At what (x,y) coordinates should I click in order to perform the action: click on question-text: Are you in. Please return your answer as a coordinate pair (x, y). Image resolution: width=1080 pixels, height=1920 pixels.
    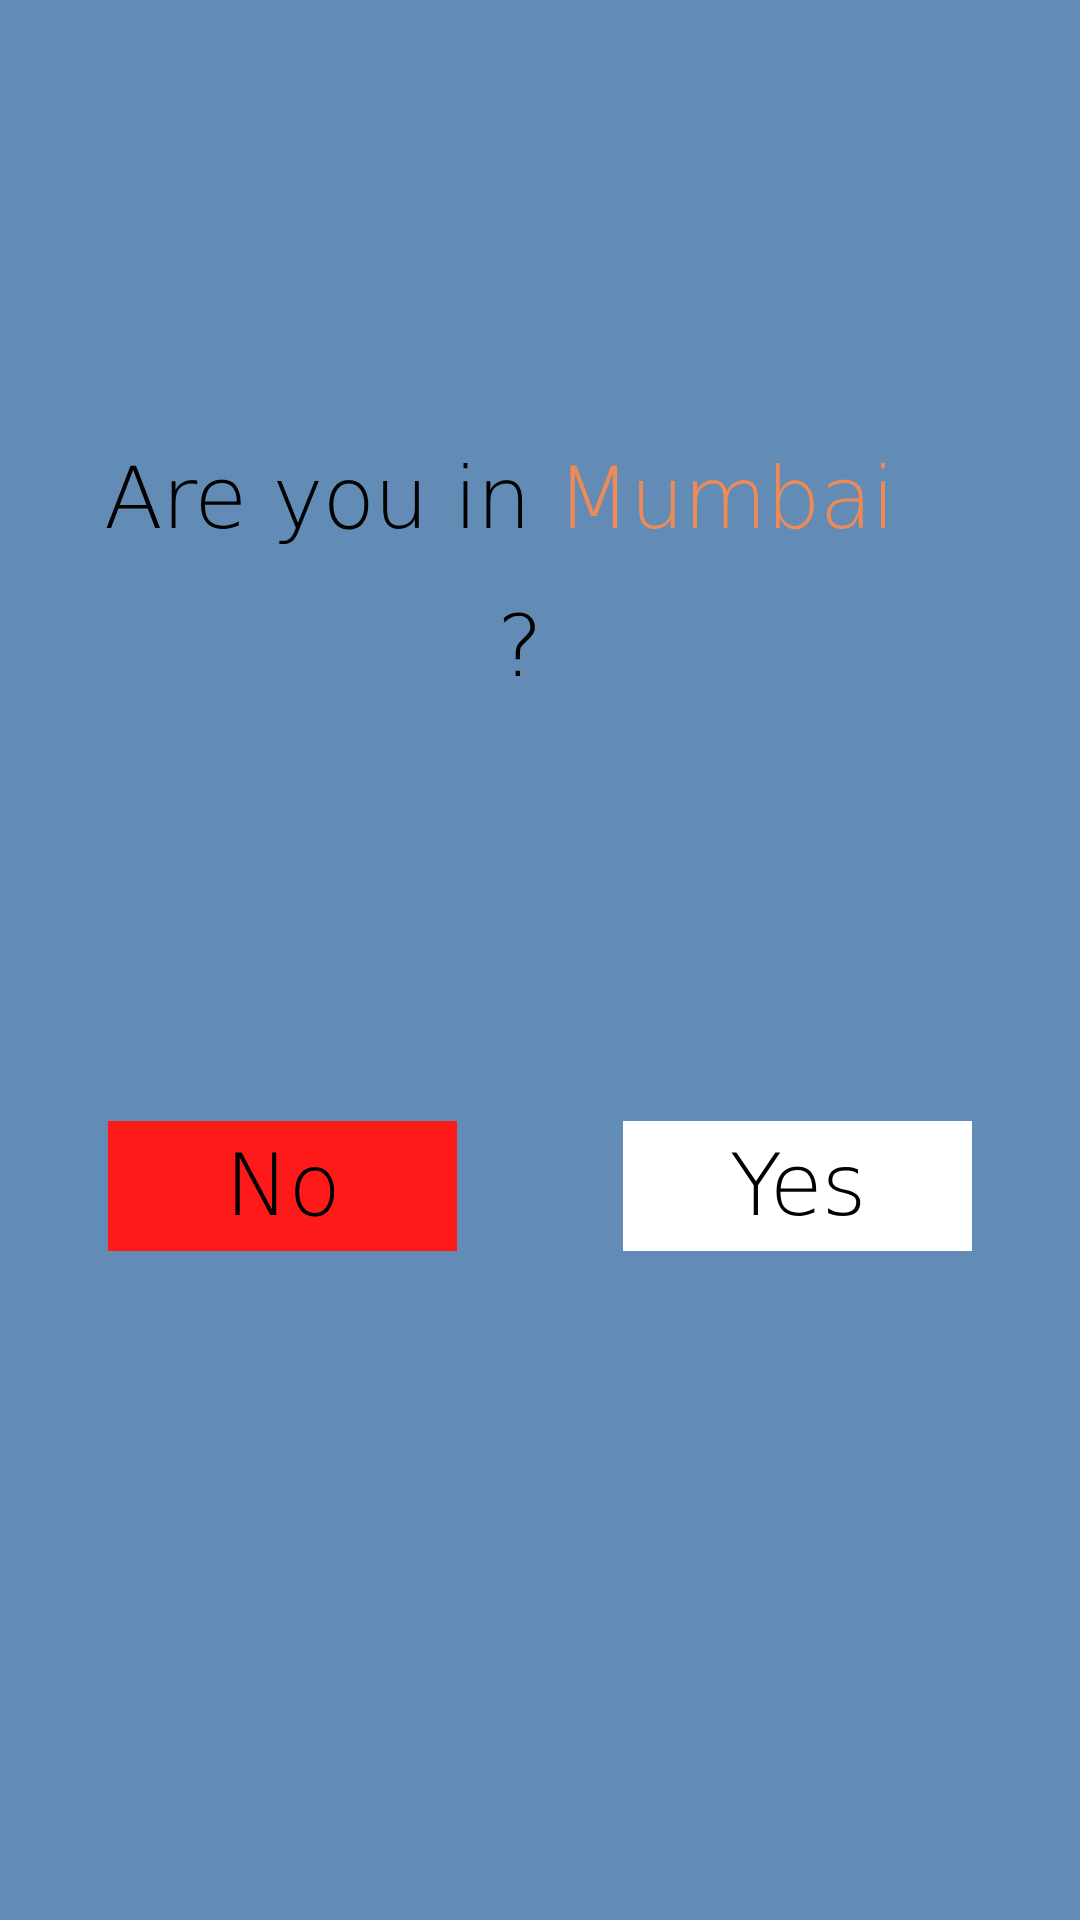
    Looking at the image, I should click on (330, 499).